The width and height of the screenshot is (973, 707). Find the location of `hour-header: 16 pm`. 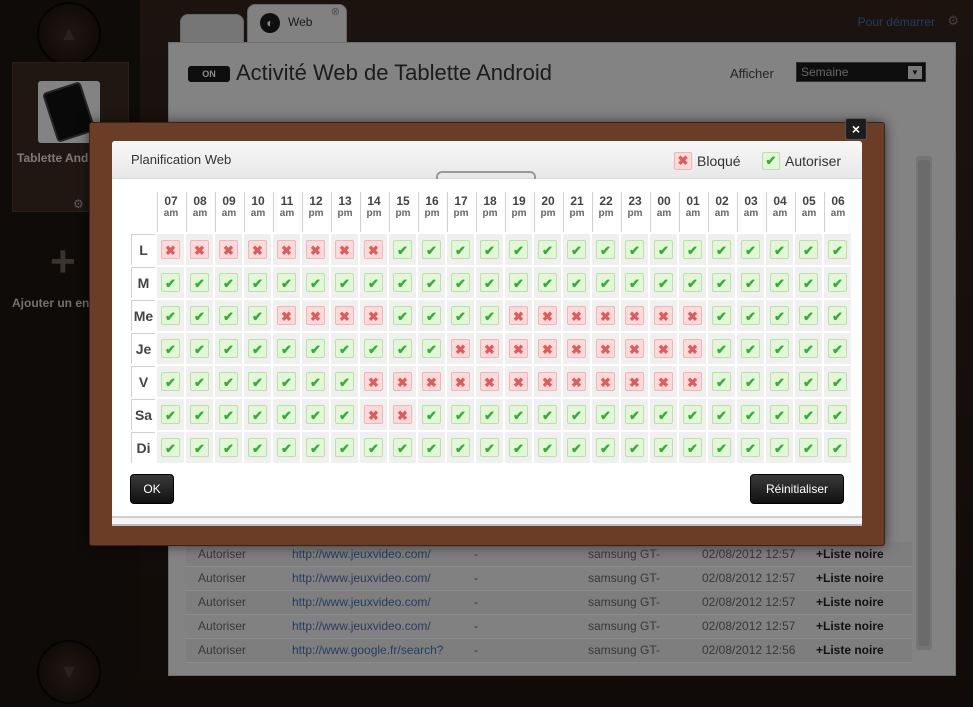

hour-header: 16 pm is located at coordinates (431, 212).